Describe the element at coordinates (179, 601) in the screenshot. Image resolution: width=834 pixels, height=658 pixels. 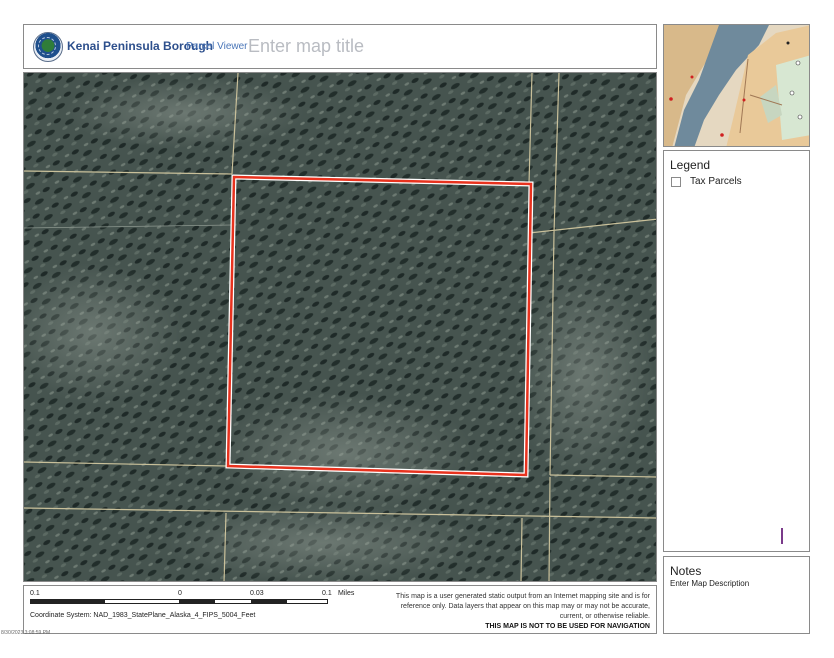
I see `scalebar` at that location.